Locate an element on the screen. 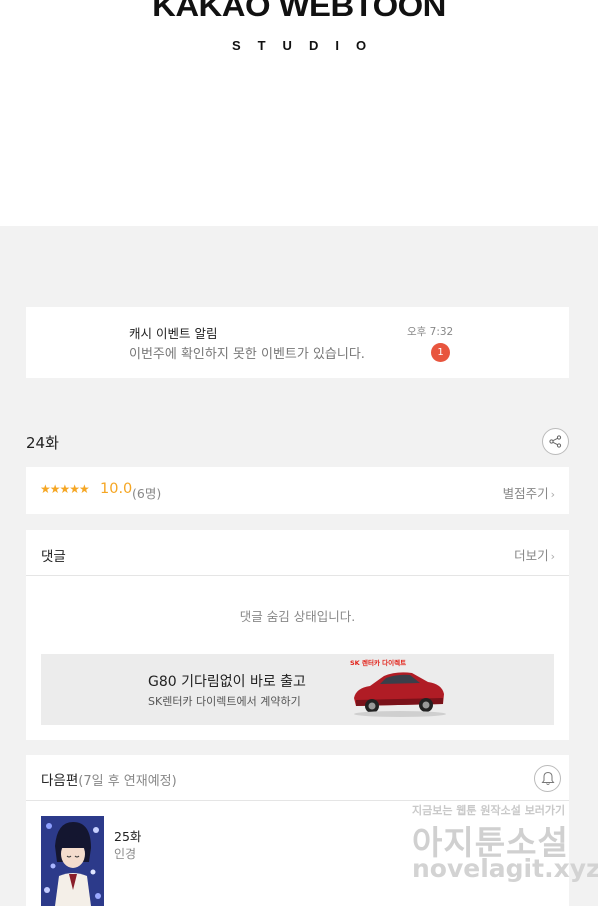  comments-header: 댓글 더보기 › is located at coordinates (297, 553).